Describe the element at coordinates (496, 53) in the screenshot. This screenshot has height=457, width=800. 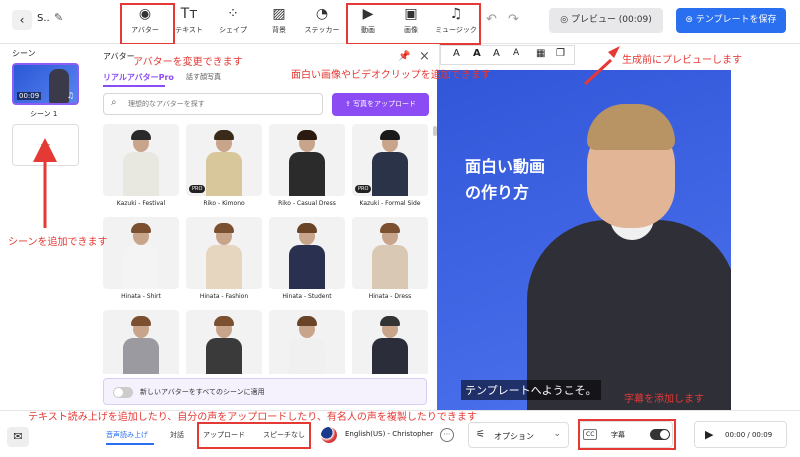
I see `font-outline-a: A` at that location.